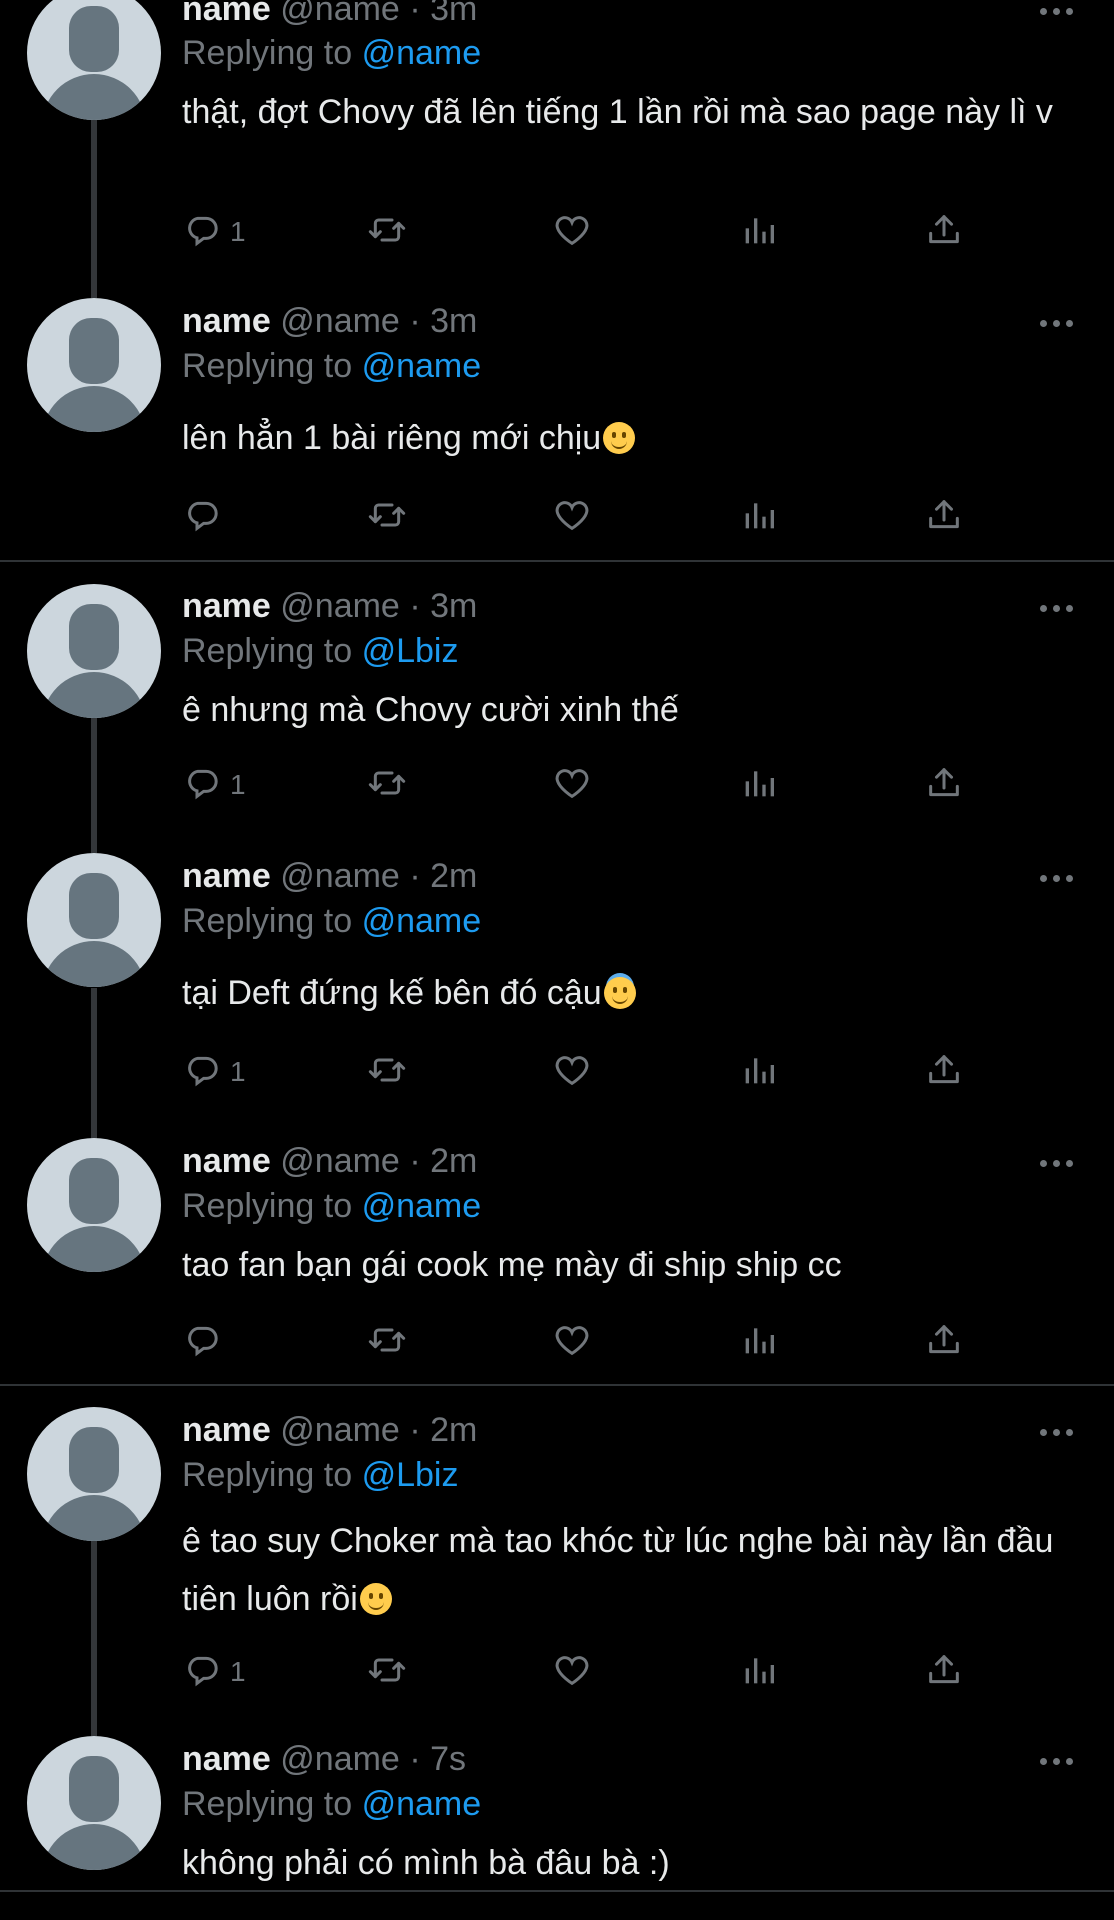 The image size is (1114, 1920). I want to click on tweet-text: lên hẳn 1 bài riêng mới chịu, so click(622, 438).